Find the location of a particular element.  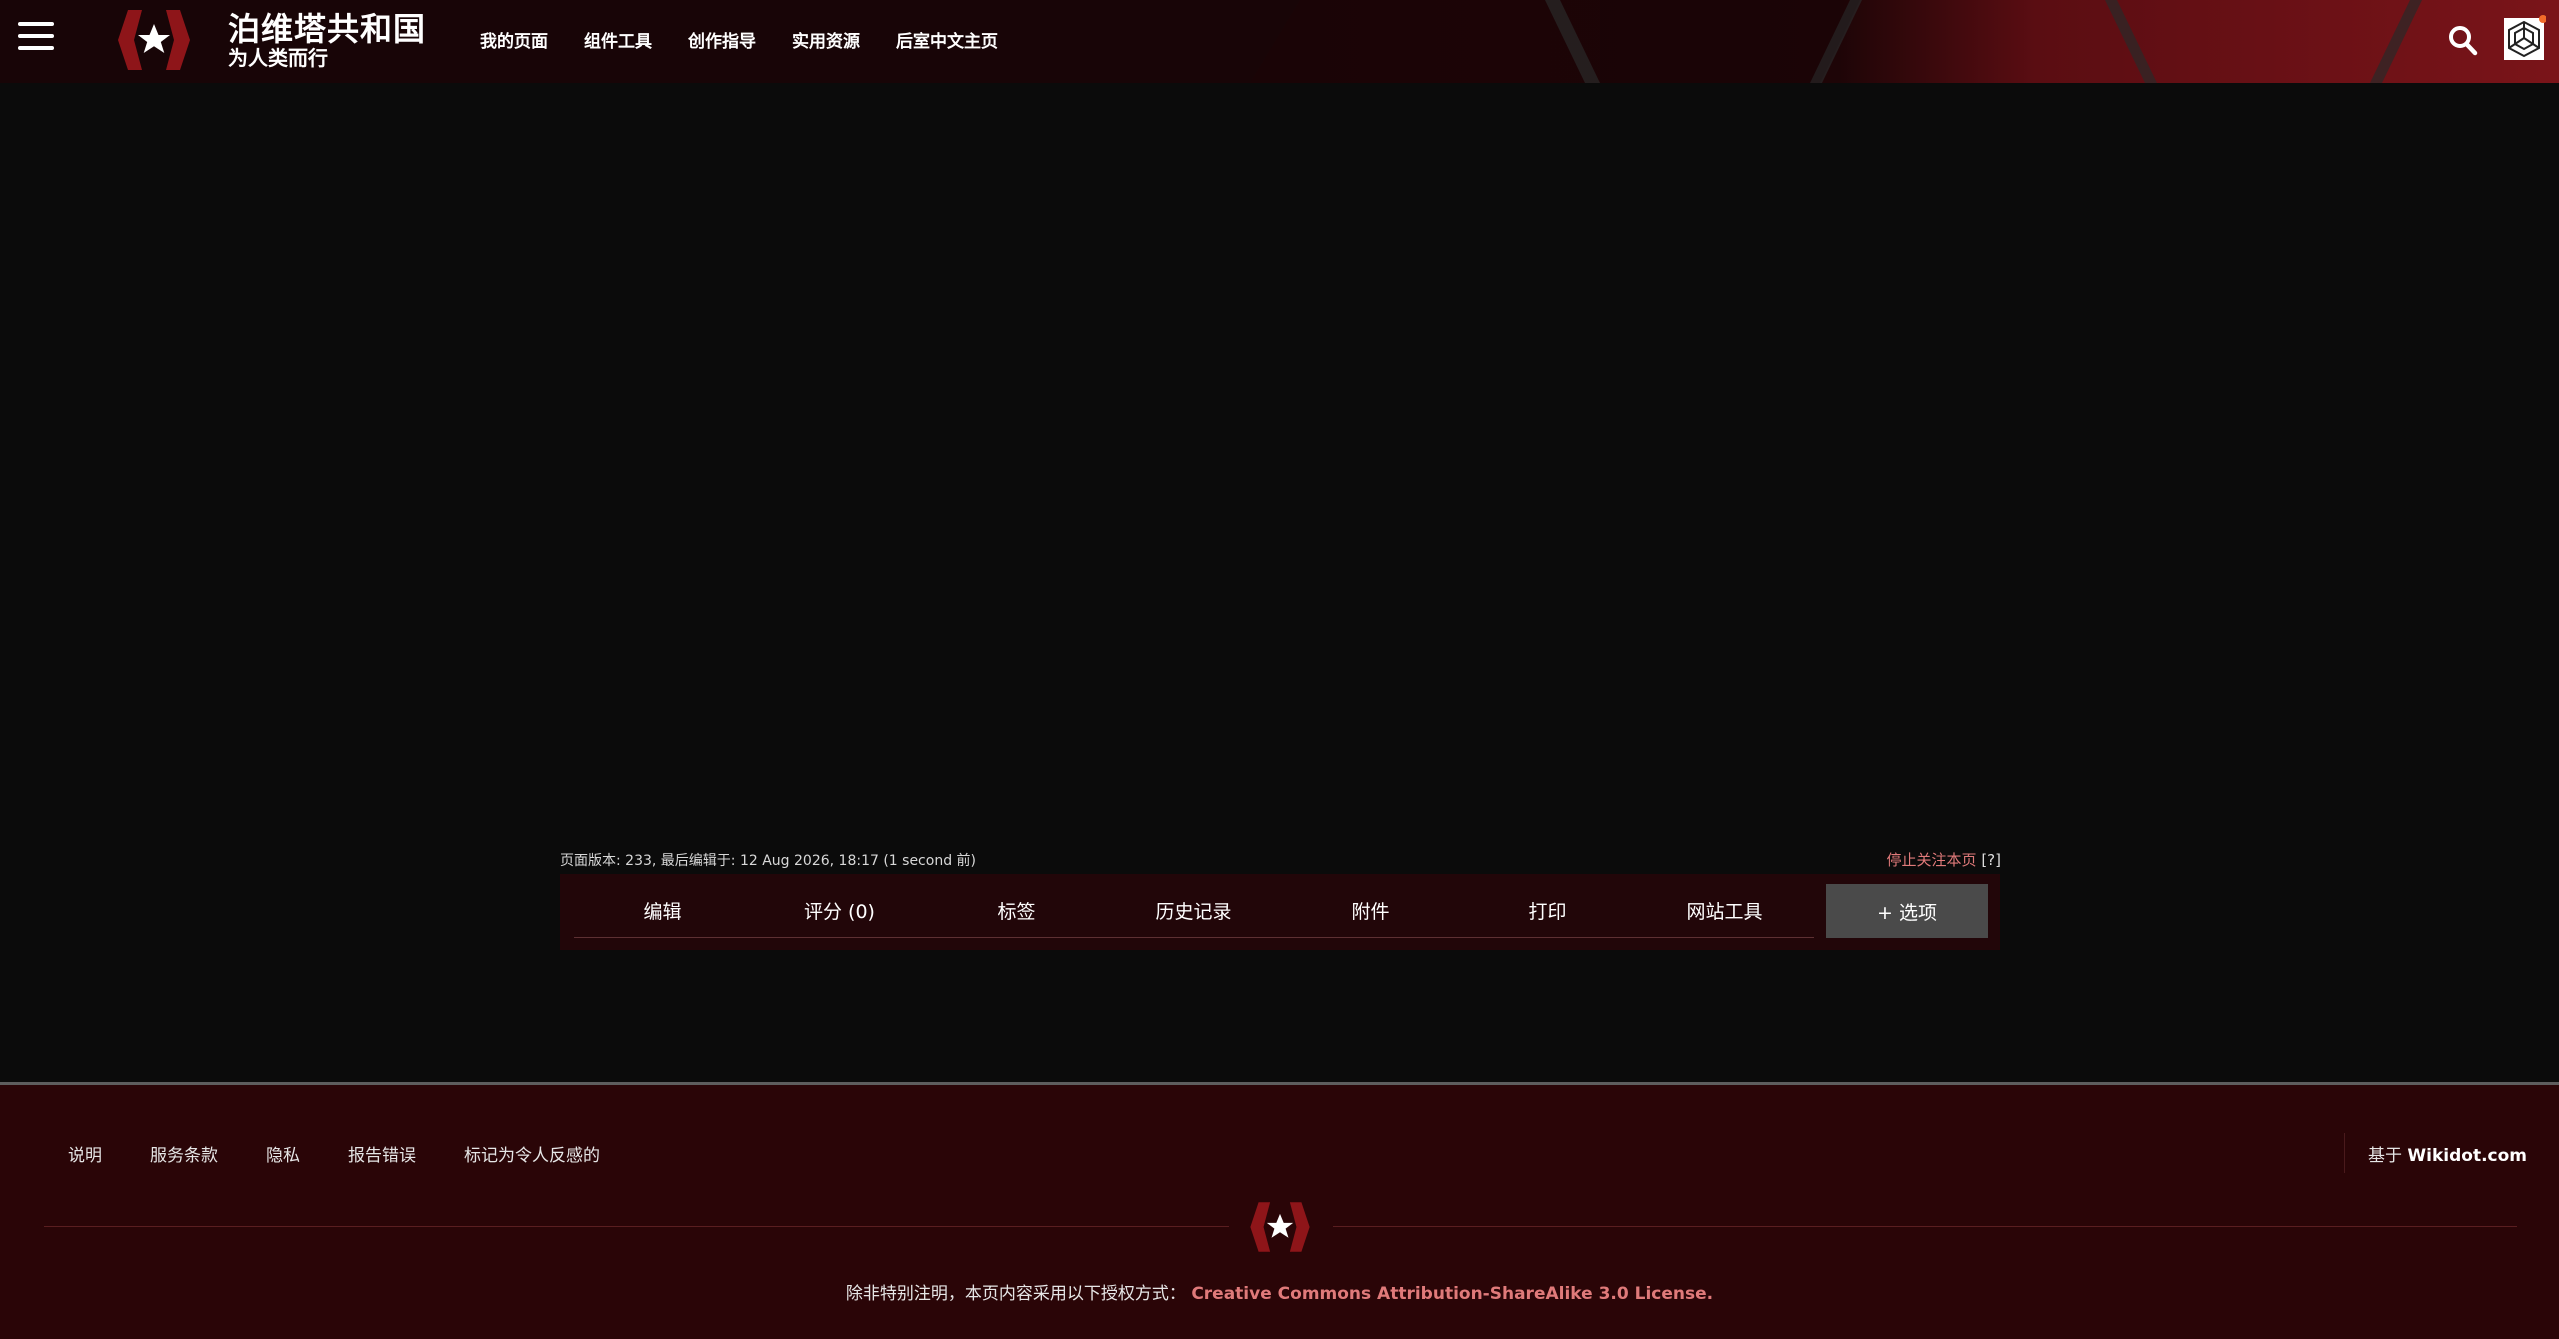

toolbar-divider is located at coordinates (1194, 937).